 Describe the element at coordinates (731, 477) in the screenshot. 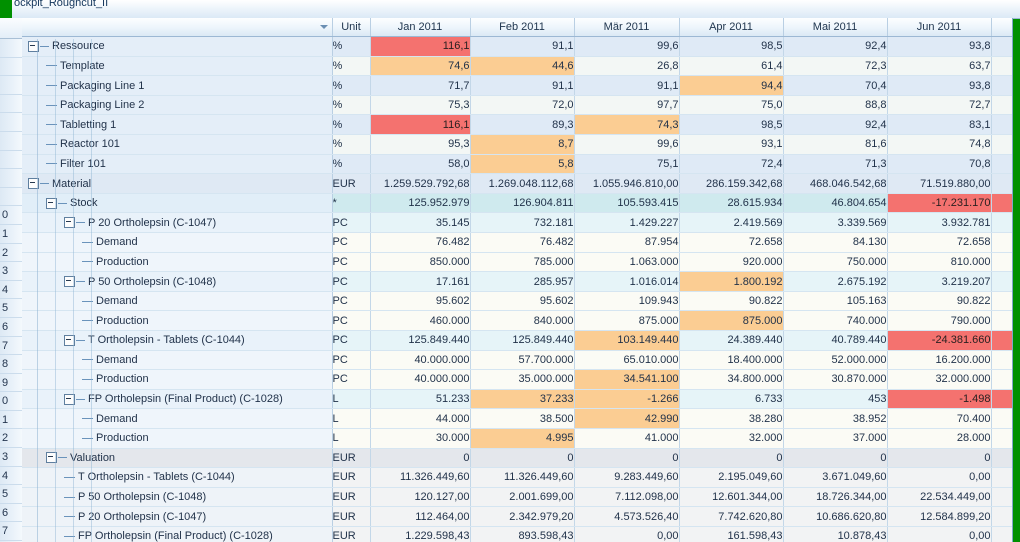

I see `value-cell: 2.195.049,60` at that location.